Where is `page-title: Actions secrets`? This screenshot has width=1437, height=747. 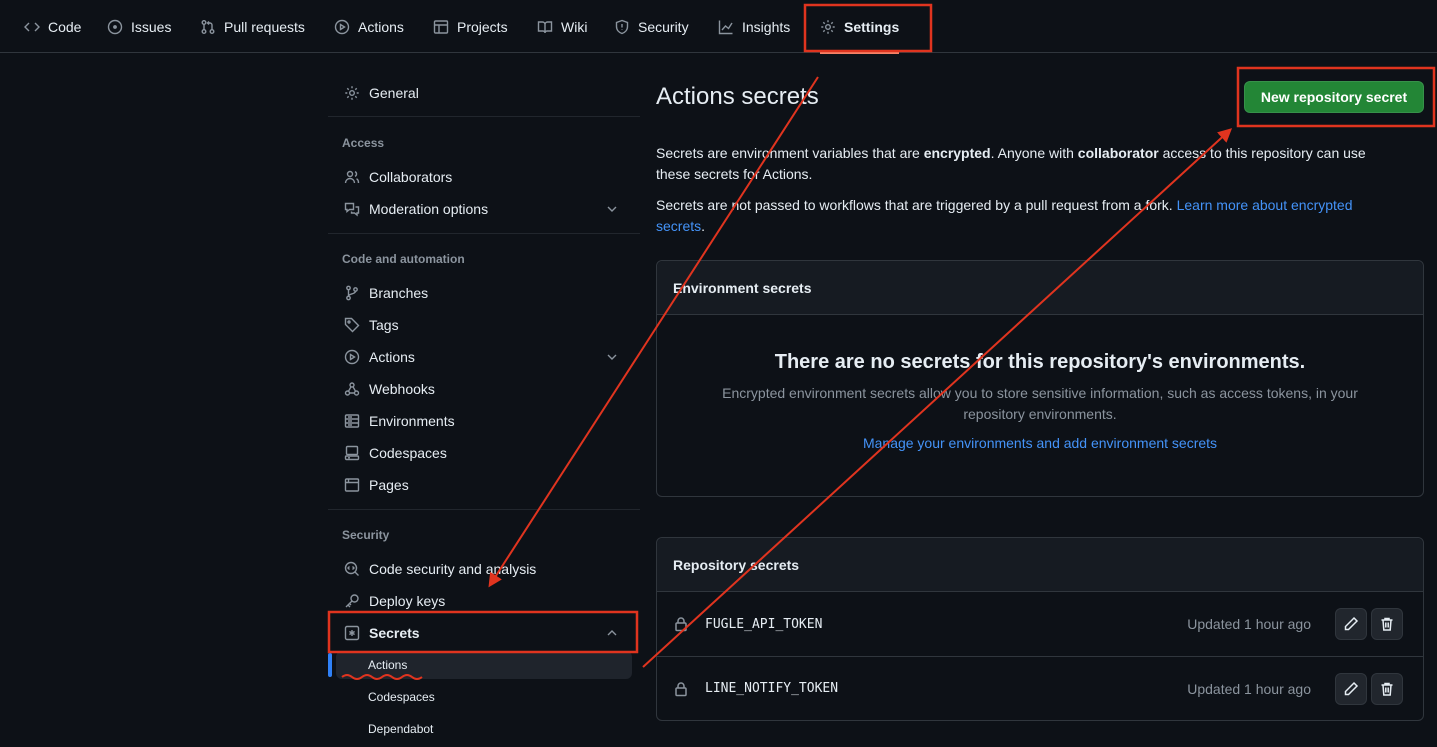 page-title: Actions secrets is located at coordinates (737, 96).